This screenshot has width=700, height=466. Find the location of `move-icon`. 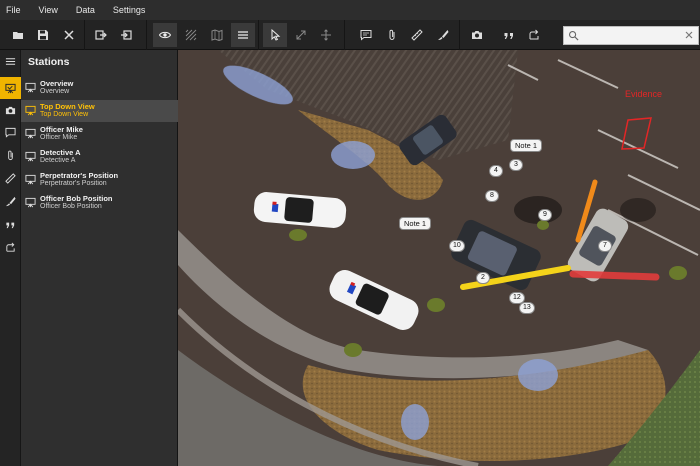

move-icon is located at coordinates (326, 35).